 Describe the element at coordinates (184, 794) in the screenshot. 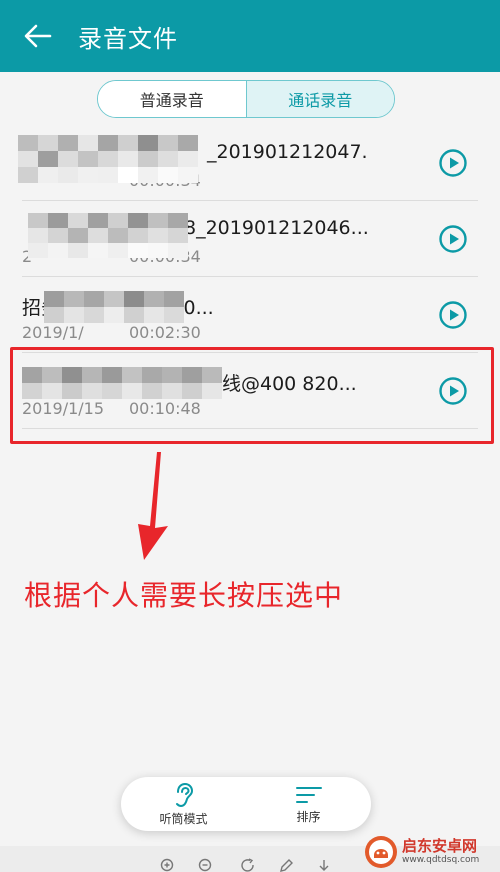

I see `ear-icon` at that location.